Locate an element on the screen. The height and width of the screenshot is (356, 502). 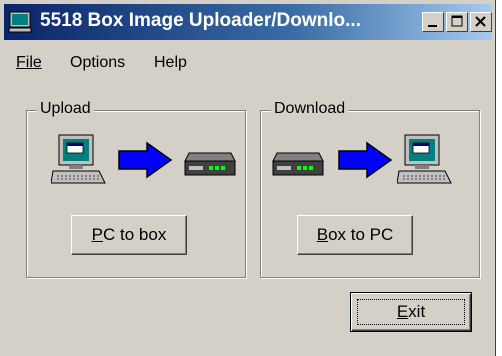
minimize-icon is located at coordinates (432, 26).